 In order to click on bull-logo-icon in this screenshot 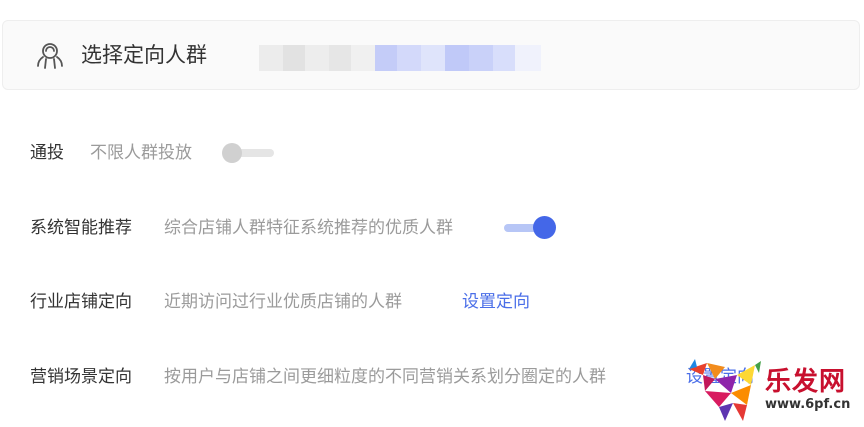, I will do `click(725, 390)`.